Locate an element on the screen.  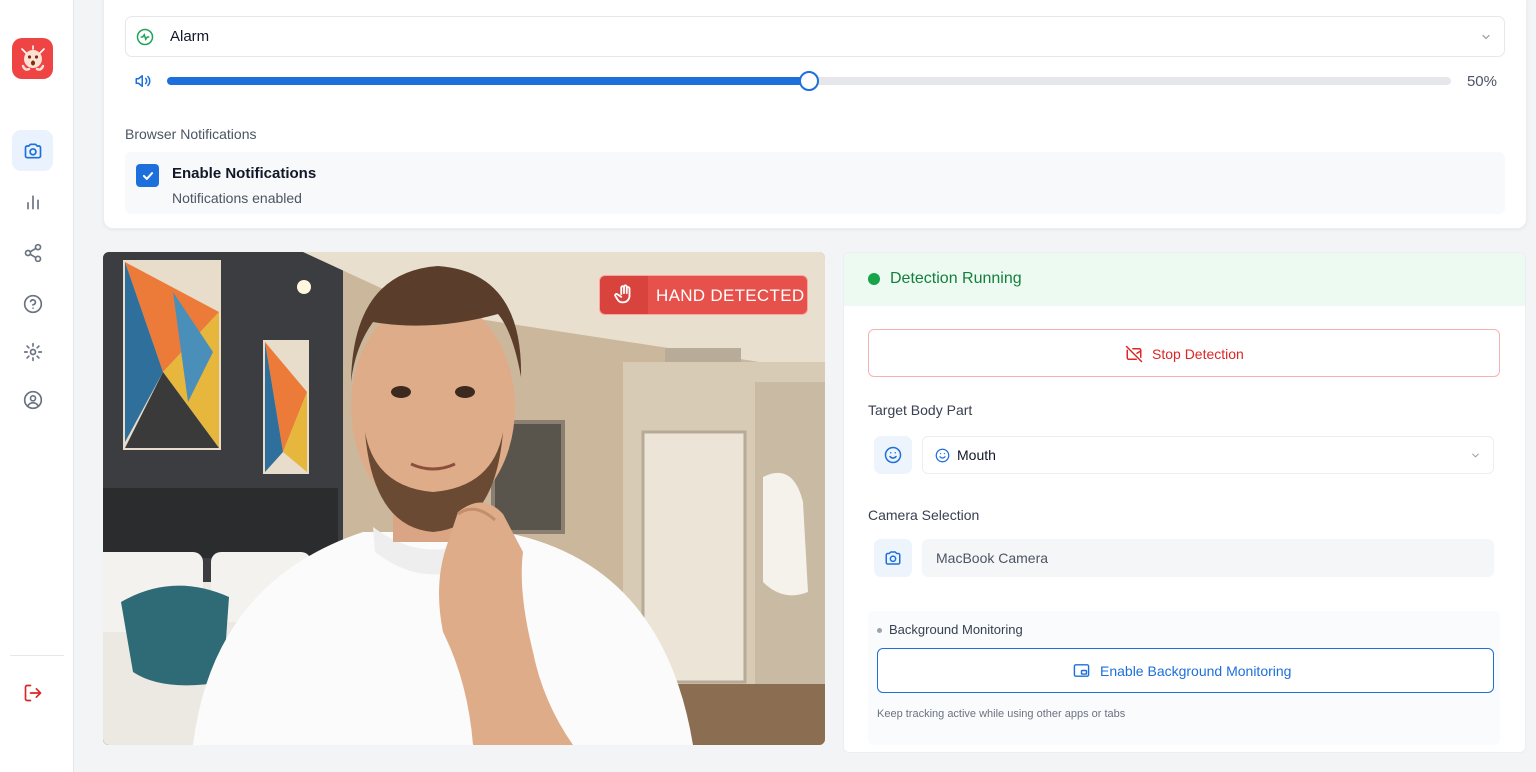
stop-detection-button: Stop Detection is located at coordinates (1184, 353).